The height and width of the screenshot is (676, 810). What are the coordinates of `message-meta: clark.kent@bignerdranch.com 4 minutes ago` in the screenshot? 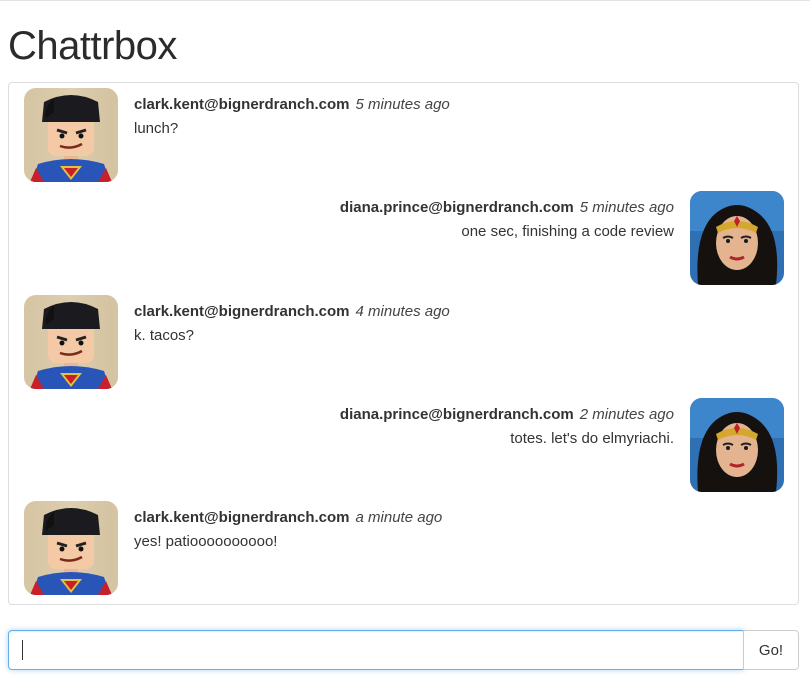 It's located at (292, 312).